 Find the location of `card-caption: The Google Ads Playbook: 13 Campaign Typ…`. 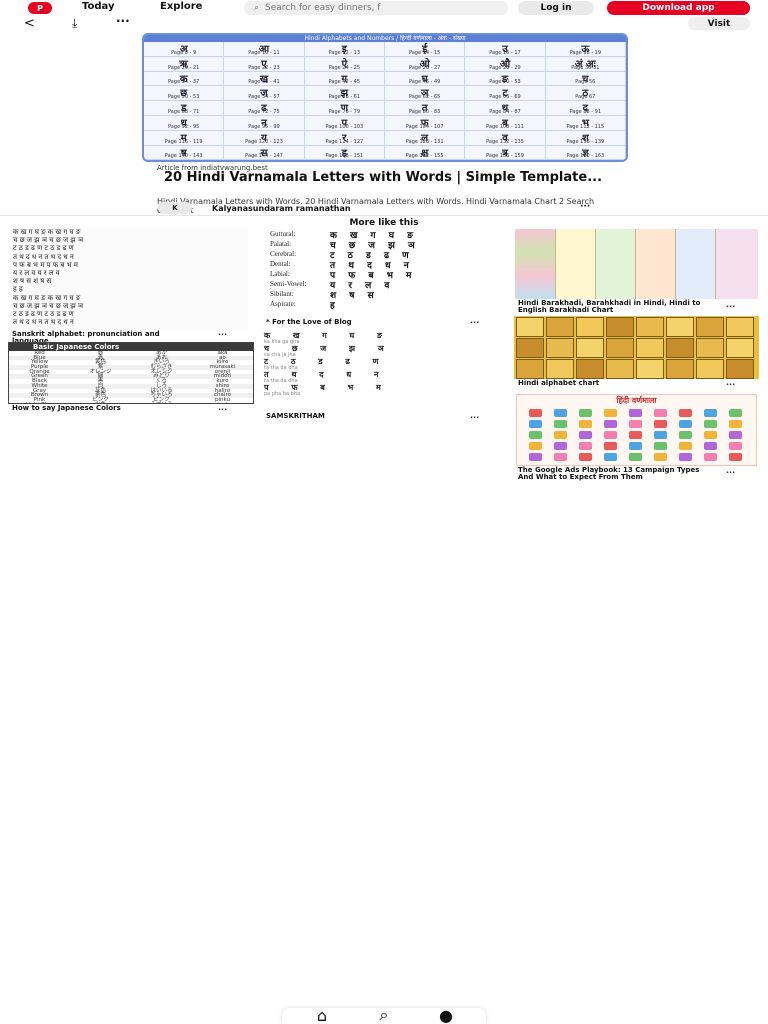

card-caption: The Google Ads Playbook: 13 Campaign Typ… is located at coordinates (613, 474).